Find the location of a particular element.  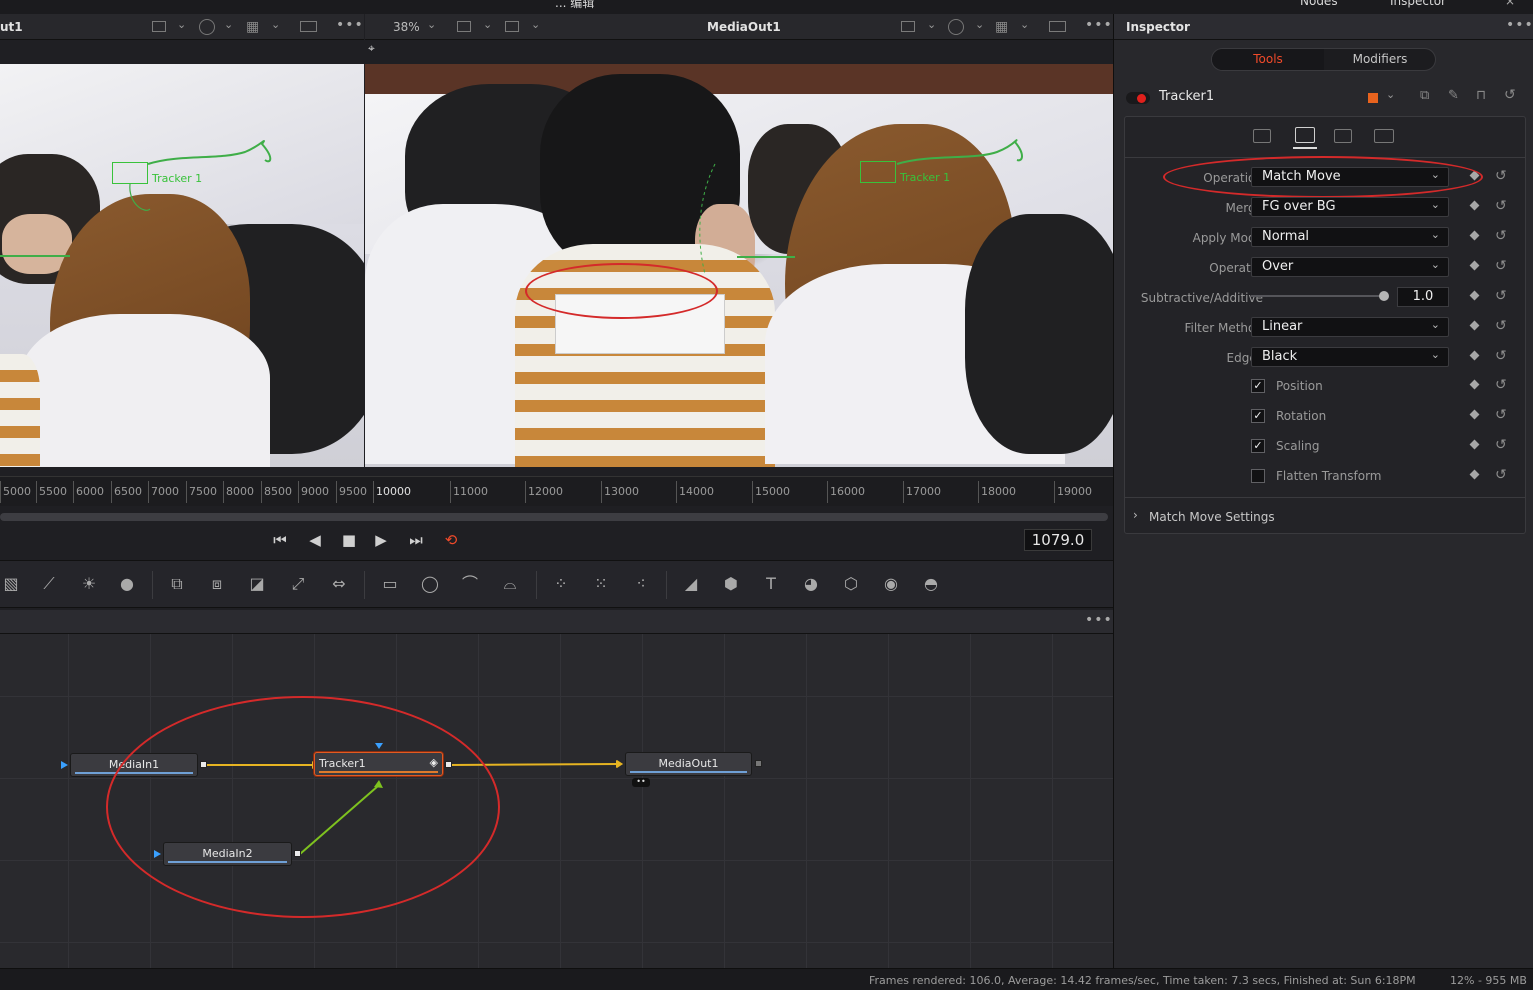

view-mode-icon is located at coordinates (464, 26).